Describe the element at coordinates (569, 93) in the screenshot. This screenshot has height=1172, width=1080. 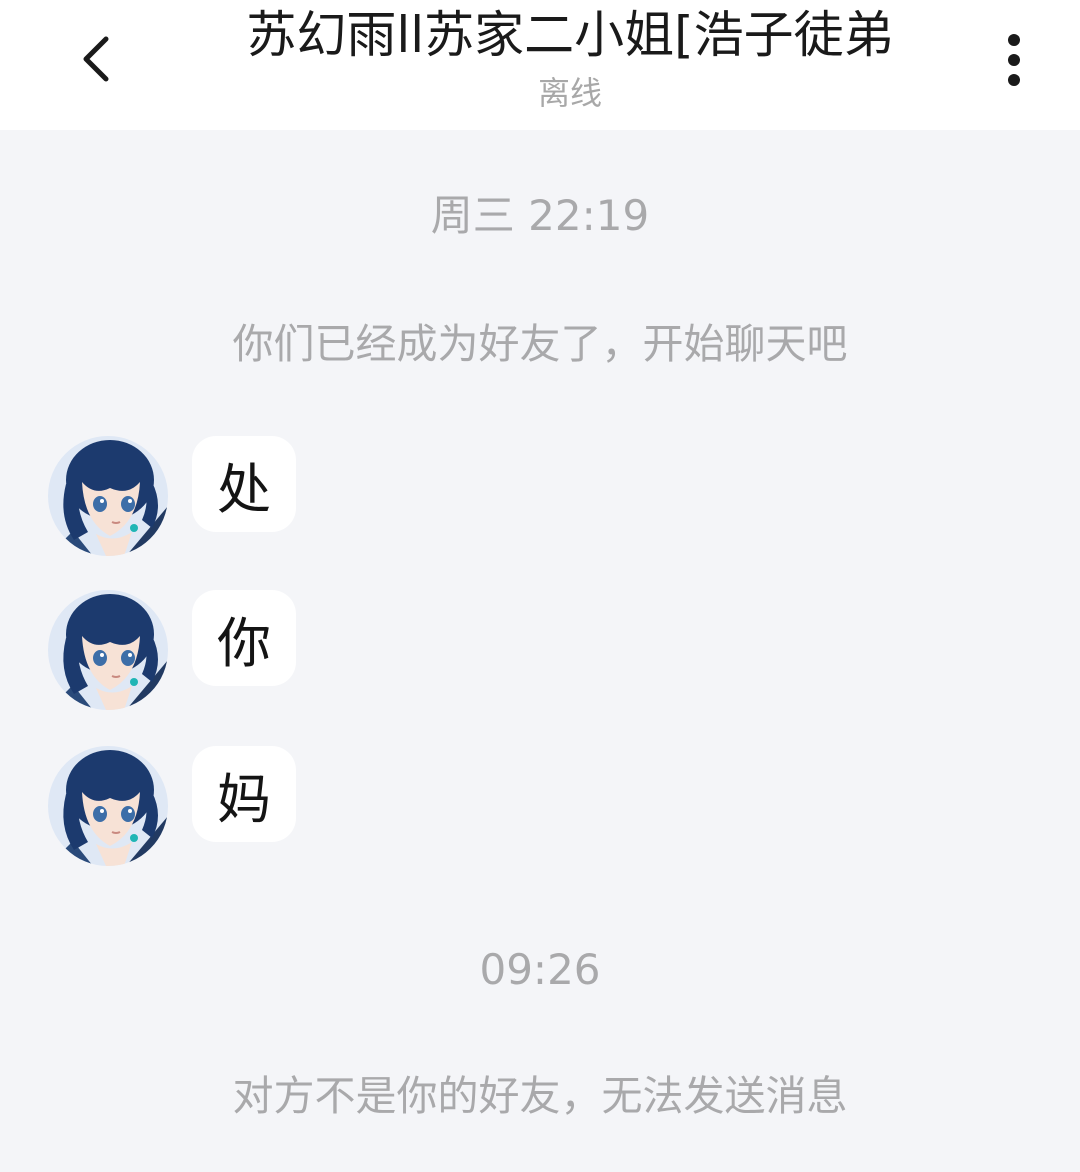
I see `contact-status: 离线` at that location.